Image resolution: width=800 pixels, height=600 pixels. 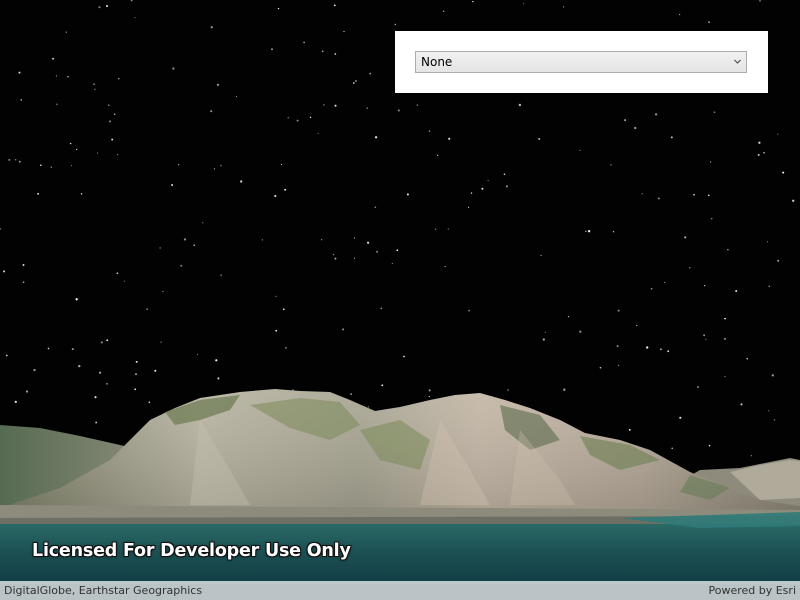 What do you see at coordinates (752, 590) in the screenshot?
I see `powered-by-esri-link: Powered by Esri` at bounding box center [752, 590].